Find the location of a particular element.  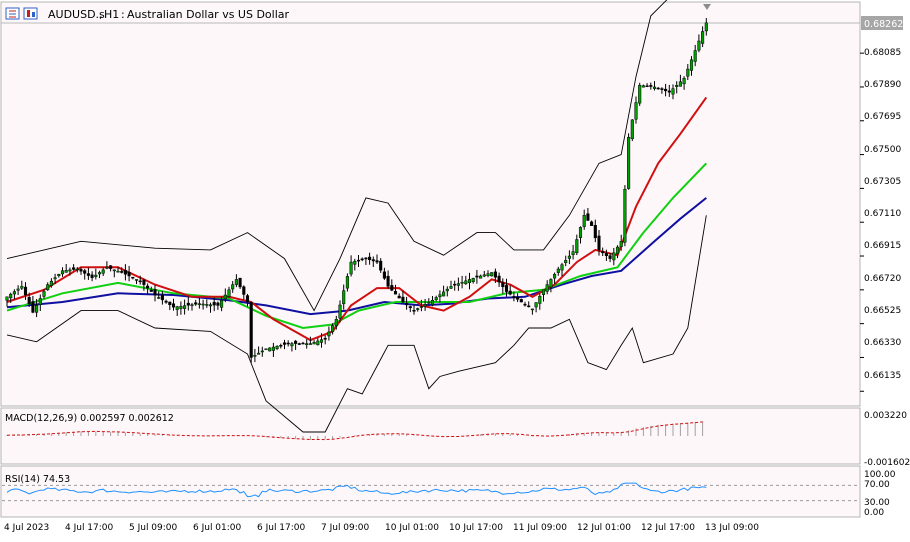

price-tick: 0.67890 is located at coordinates (882, 85).